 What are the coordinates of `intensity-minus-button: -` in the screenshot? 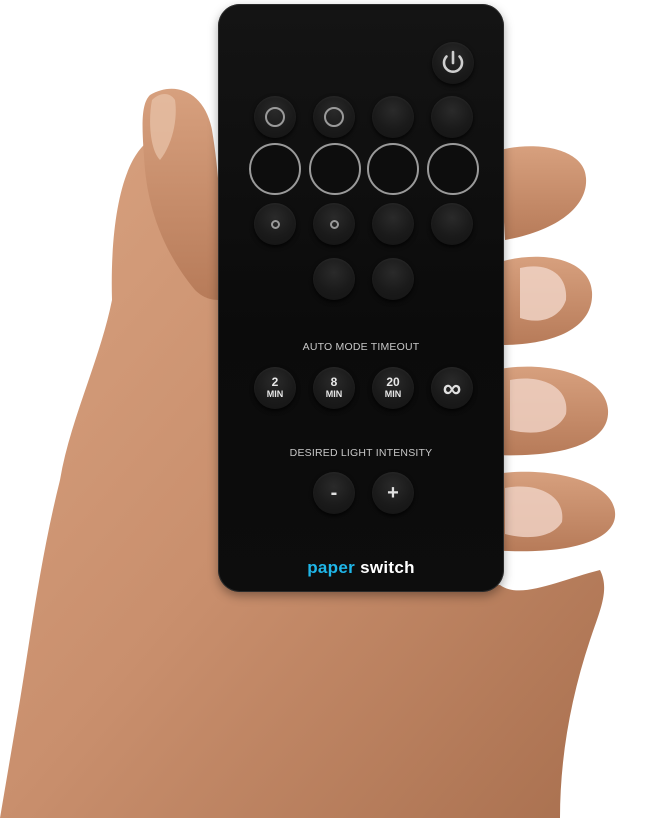 It's located at (334, 493).